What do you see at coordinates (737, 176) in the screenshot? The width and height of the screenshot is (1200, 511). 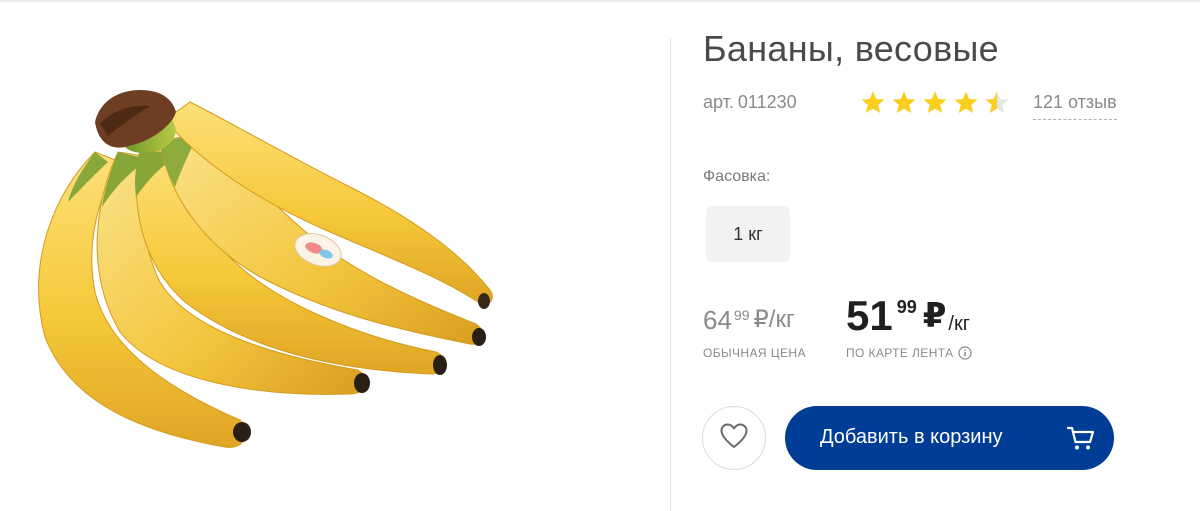 I see `packaging-label: Фасовка:` at bounding box center [737, 176].